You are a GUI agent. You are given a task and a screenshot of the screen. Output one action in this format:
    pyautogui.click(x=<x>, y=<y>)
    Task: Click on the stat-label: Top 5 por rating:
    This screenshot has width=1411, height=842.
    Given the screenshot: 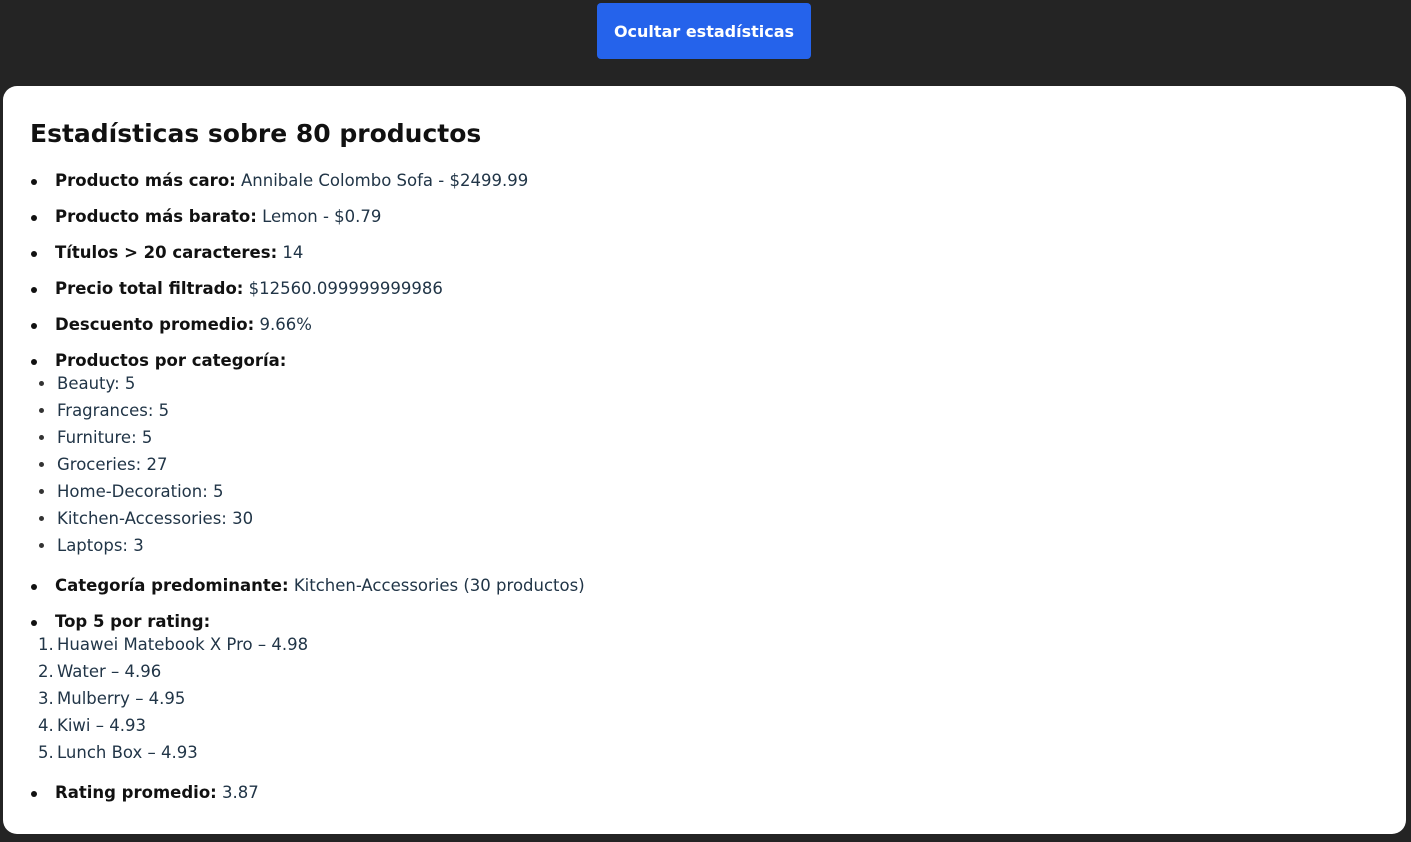 What is the action you would take?
    pyautogui.click(x=133, y=621)
    